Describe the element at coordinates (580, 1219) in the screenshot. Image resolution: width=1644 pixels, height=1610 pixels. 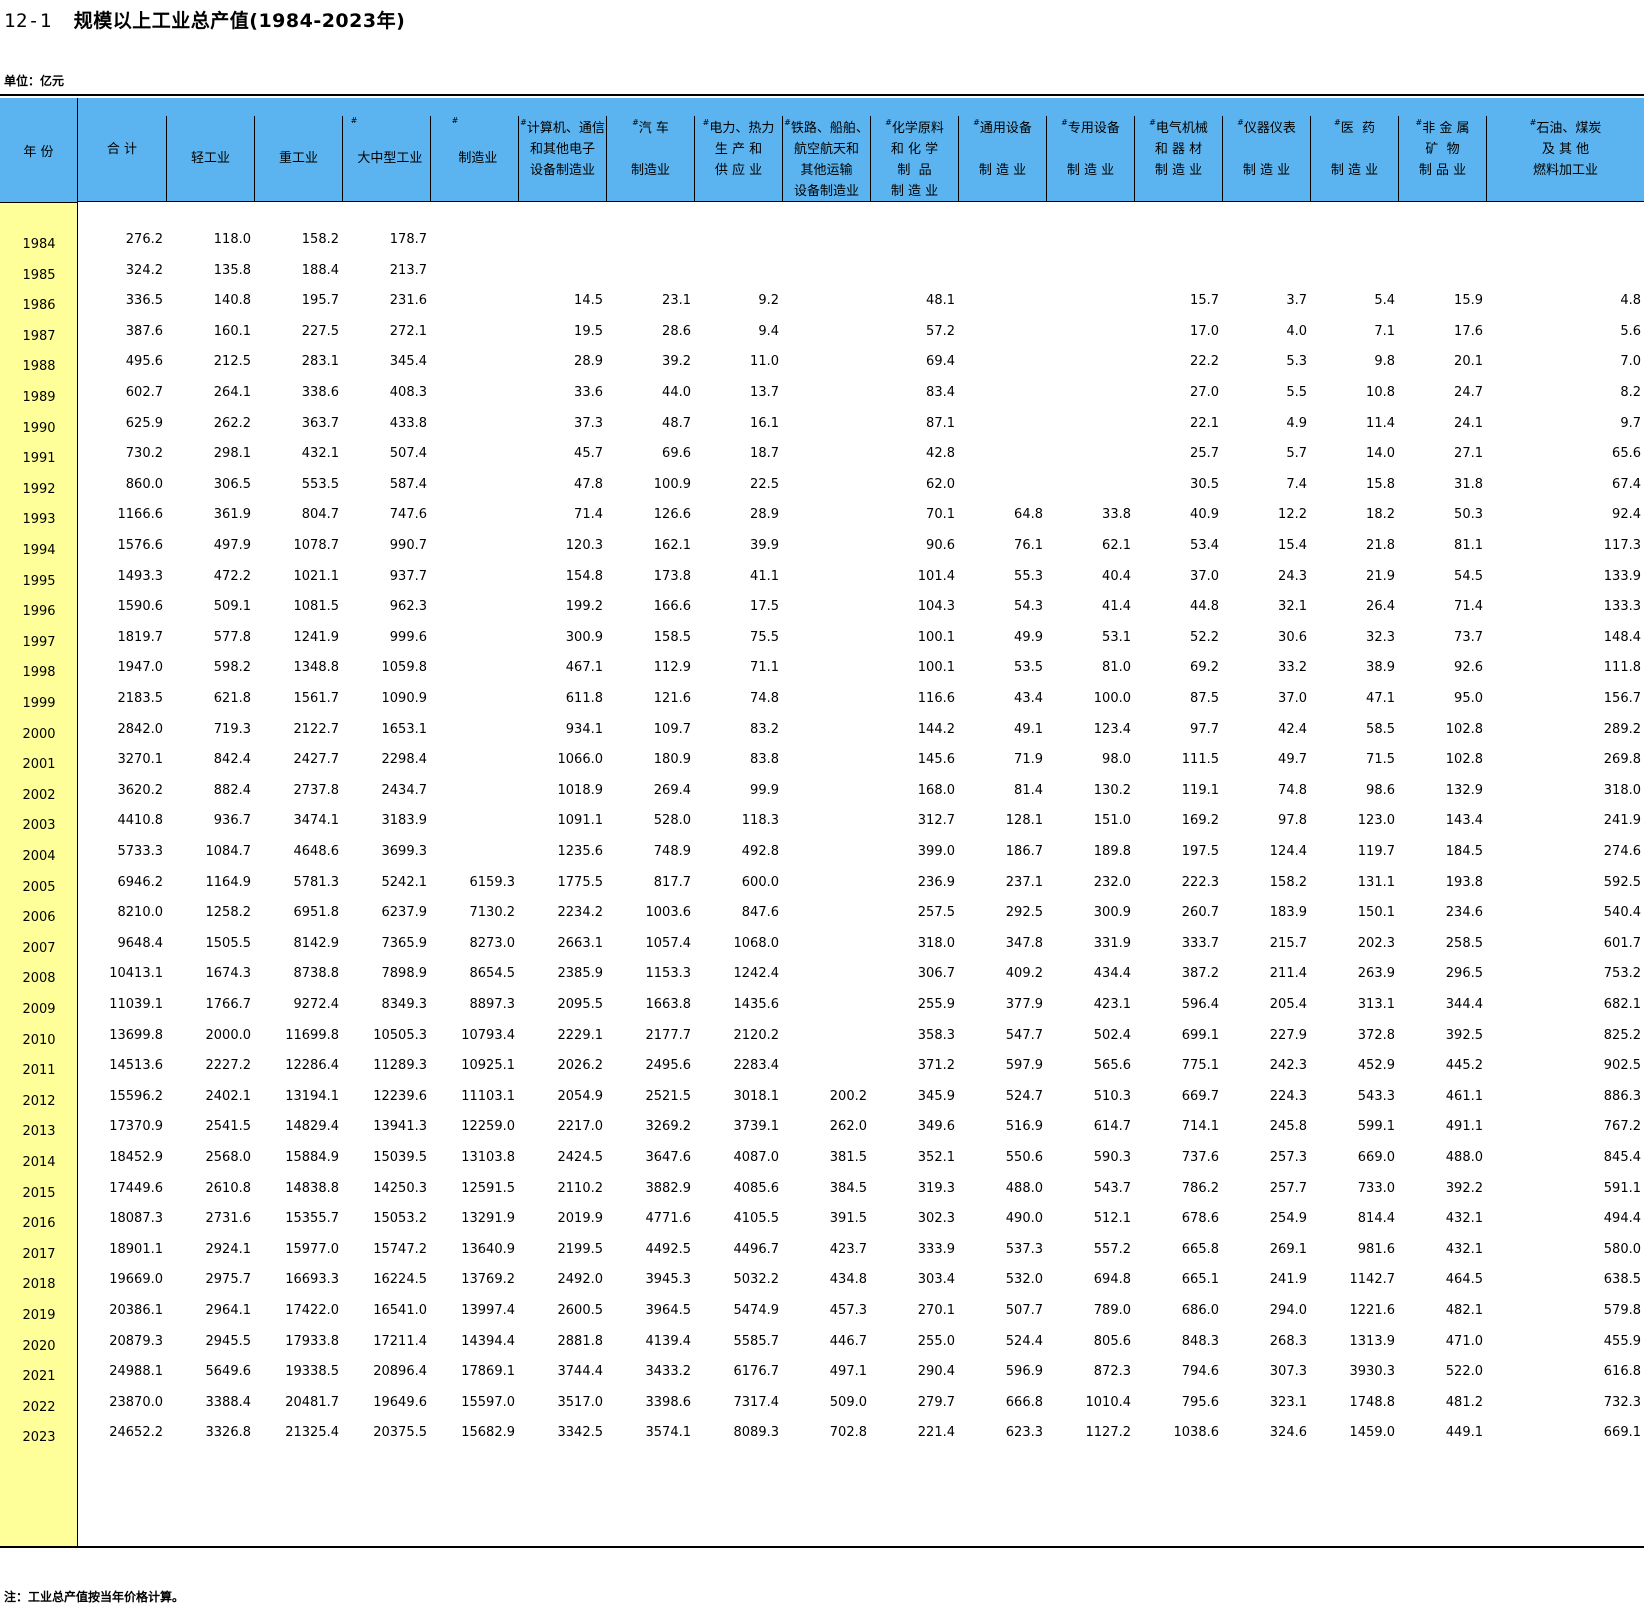
I see `cell-computer: 2019.9` at that location.